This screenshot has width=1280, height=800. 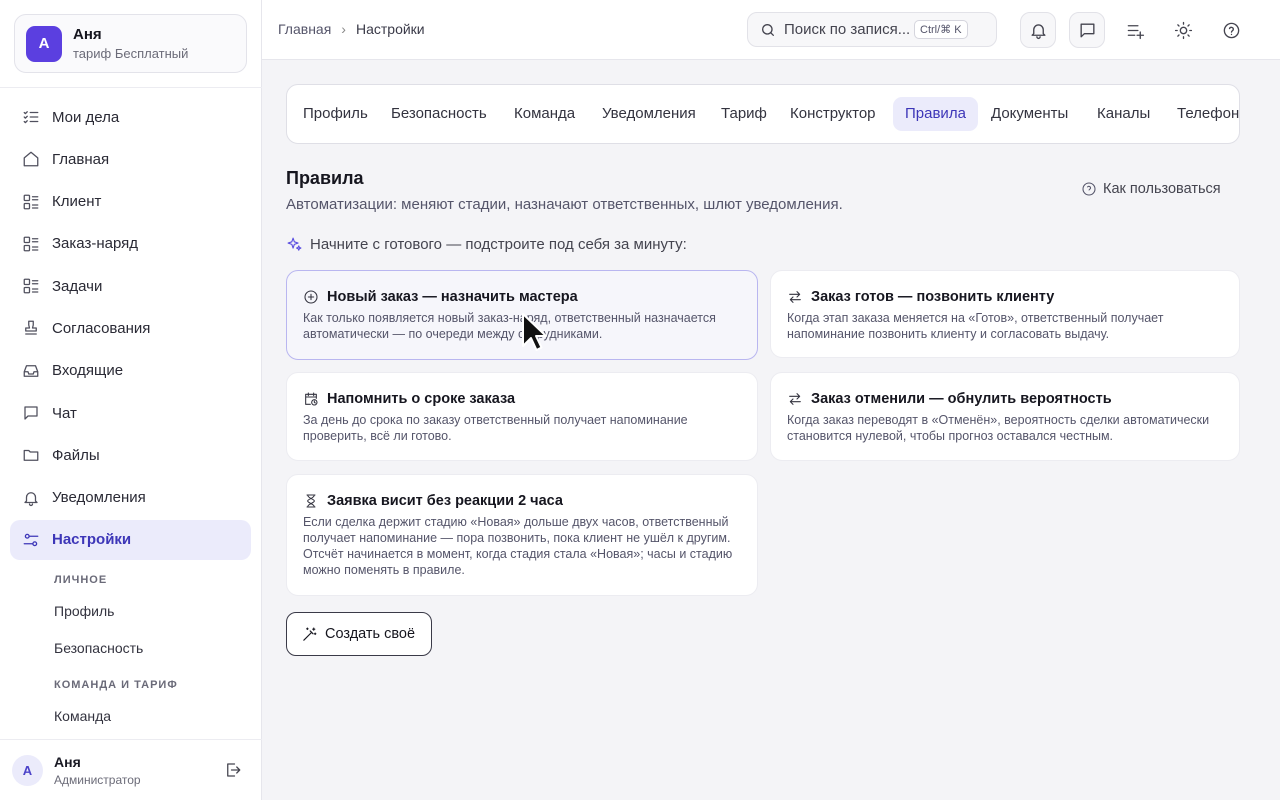 I want to click on sidebar-item-label: Настройки, so click(x=92, y=540).